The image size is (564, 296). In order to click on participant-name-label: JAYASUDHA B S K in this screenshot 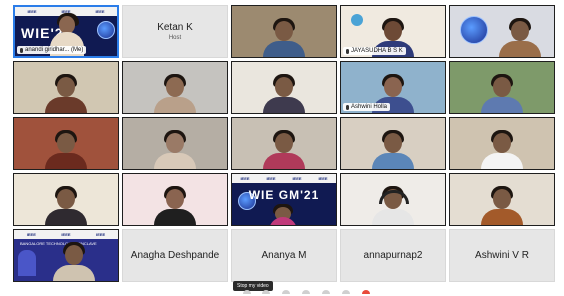, I will do `click(374, 51)`.